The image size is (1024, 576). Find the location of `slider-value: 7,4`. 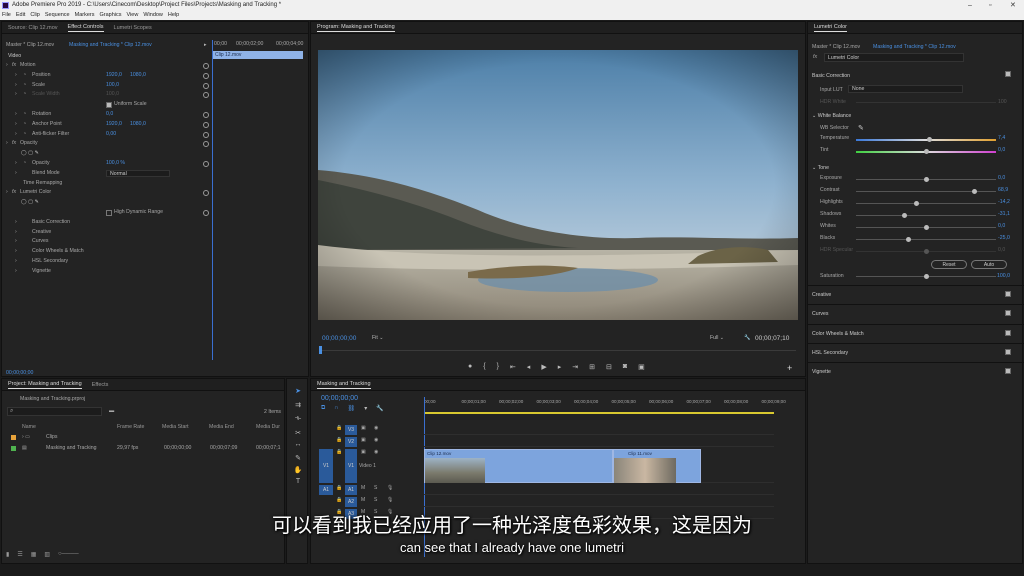

slider-value: 7,4 is located at coordinates (1001, 138).